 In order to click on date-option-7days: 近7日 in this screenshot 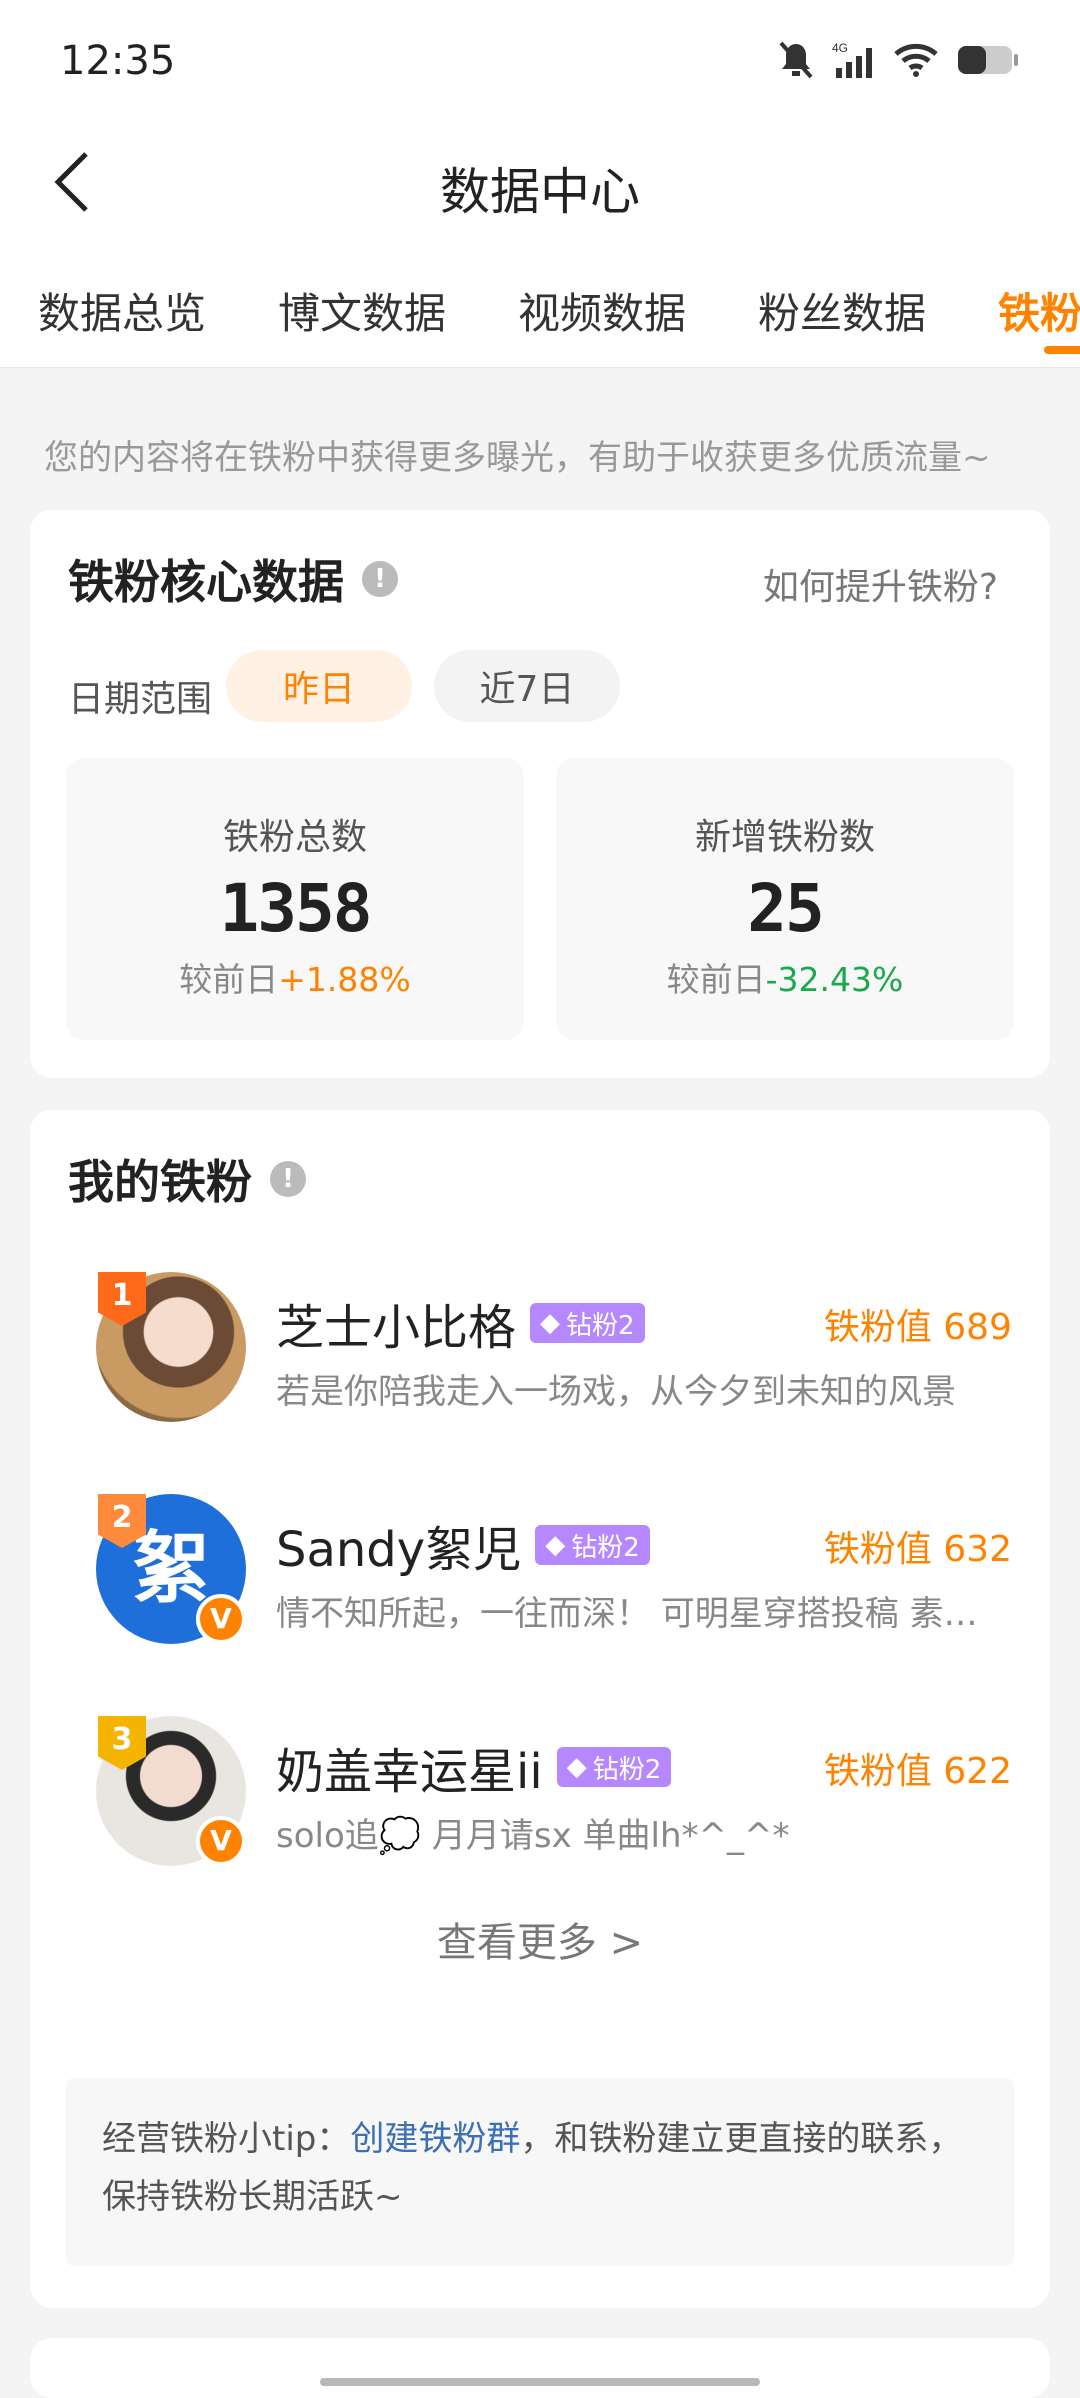, I will do `click(527, 686)`.